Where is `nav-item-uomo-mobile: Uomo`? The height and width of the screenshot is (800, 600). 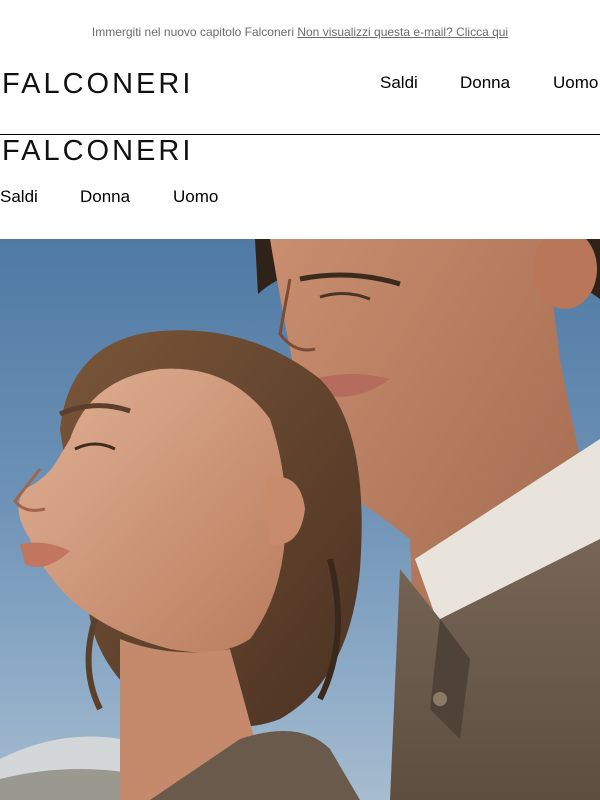
nav-item-uomo-mobile: Uomo is located at coordinates (195, 197).